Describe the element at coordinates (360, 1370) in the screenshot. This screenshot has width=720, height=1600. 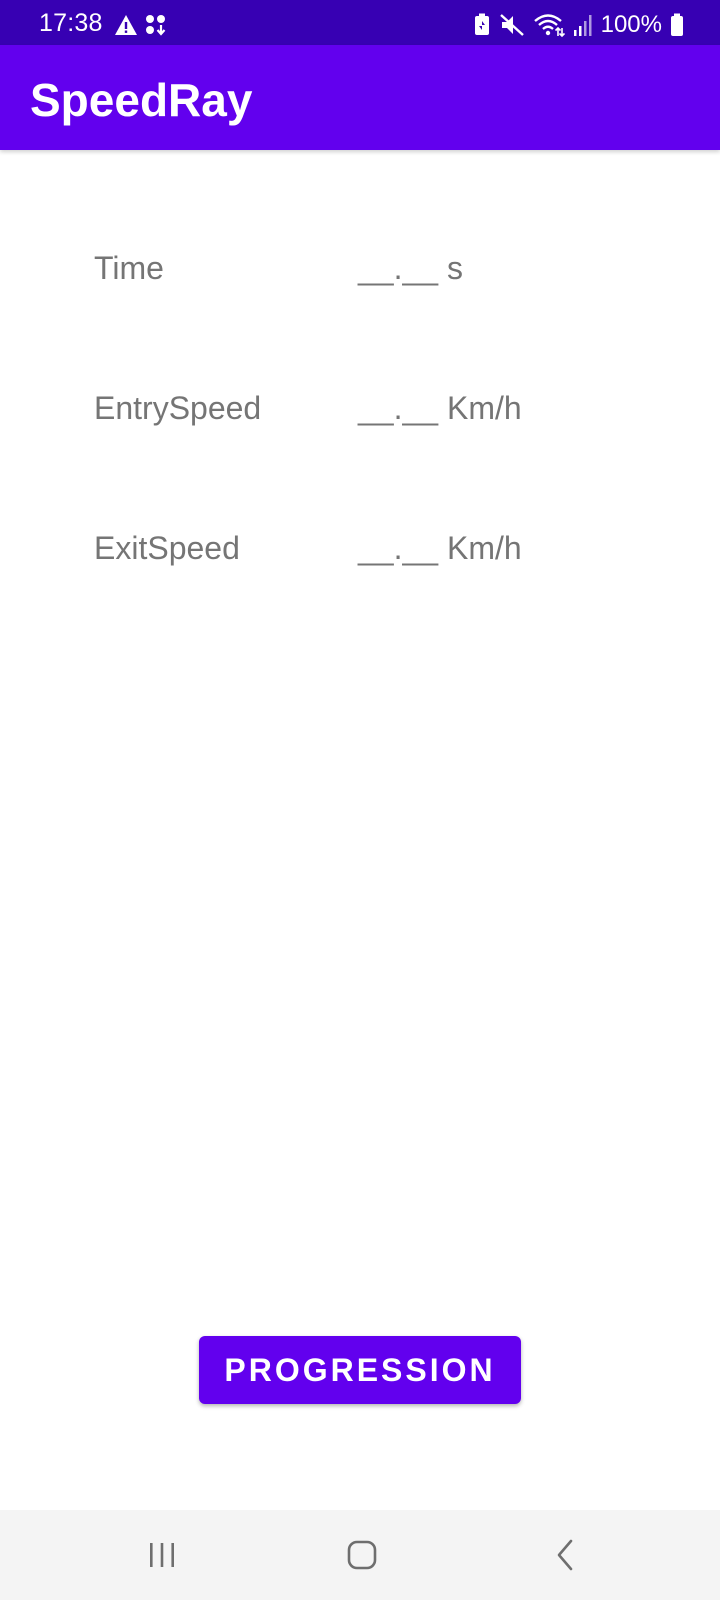
I see `progression-button: PROGRESSION` at that location.